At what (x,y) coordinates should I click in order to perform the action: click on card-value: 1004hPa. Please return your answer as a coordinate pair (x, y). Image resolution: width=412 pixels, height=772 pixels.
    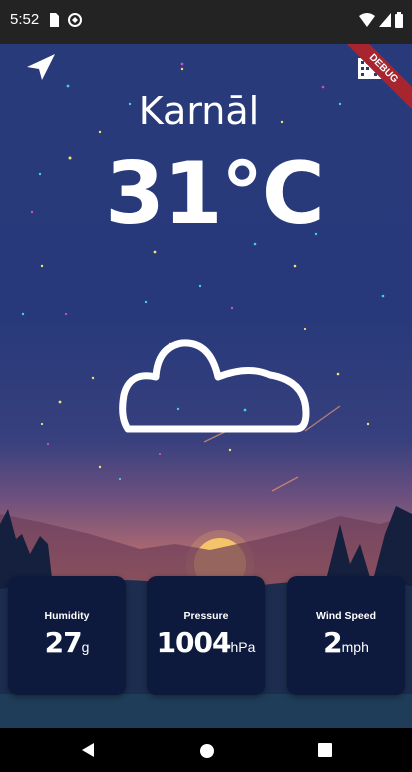
    Looking at the image, I should click on (206, 642).